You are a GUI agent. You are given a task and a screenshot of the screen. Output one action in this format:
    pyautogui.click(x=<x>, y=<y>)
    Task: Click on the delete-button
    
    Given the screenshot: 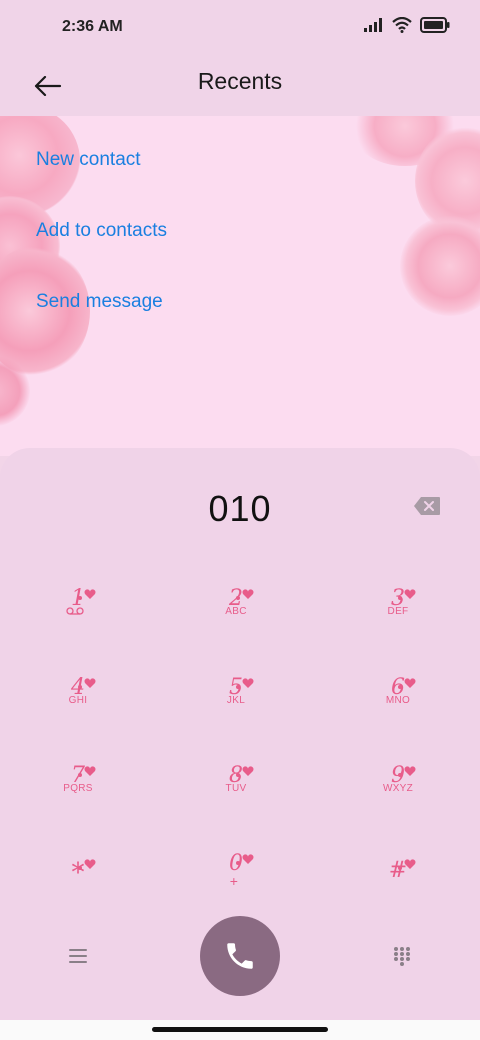 What is the action you would take?
    pyautogui.click(x=427, y=506)
    